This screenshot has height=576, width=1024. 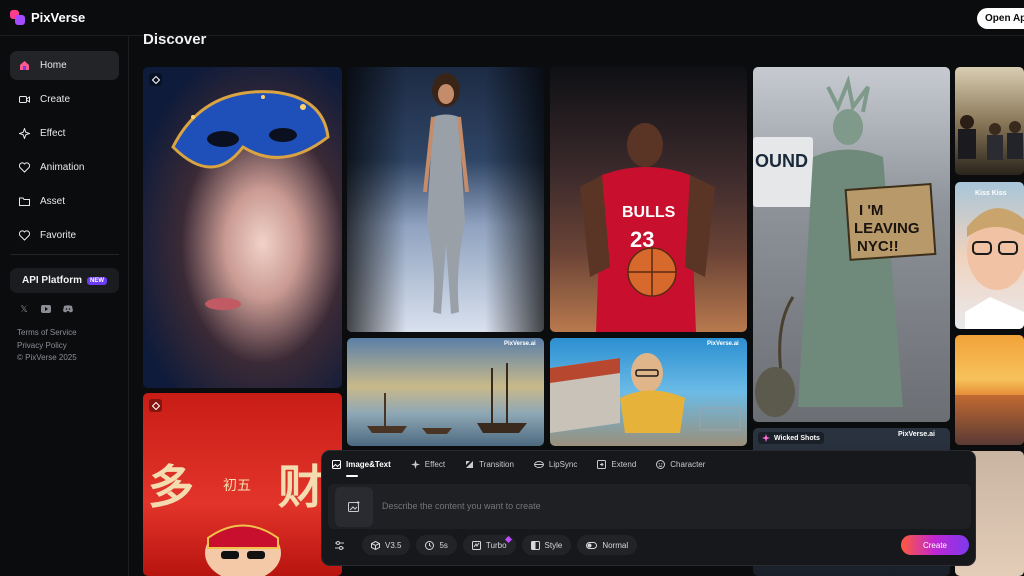 I want to click on model-version-chip: V3.5, so click(x=386, y=545).